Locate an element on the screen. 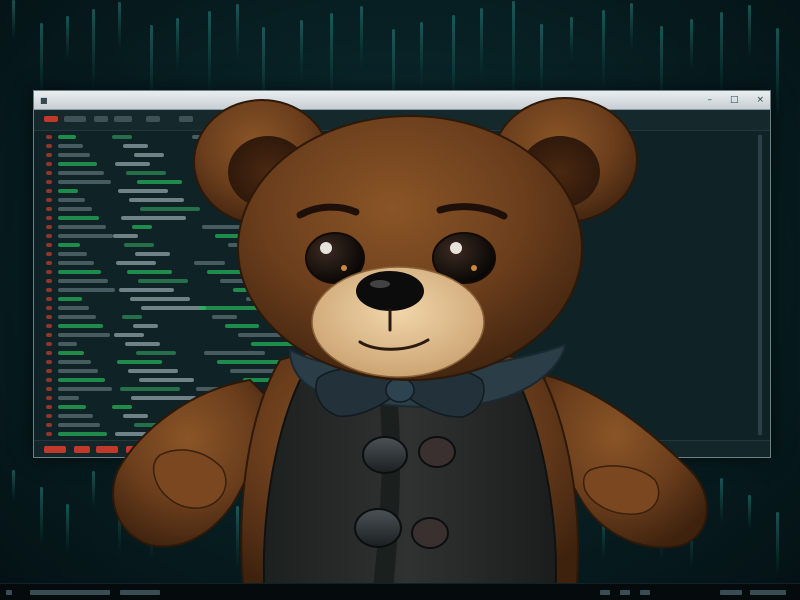 This screenshot has height=600, width=800. taskbar is located at coordinates (400, 591).